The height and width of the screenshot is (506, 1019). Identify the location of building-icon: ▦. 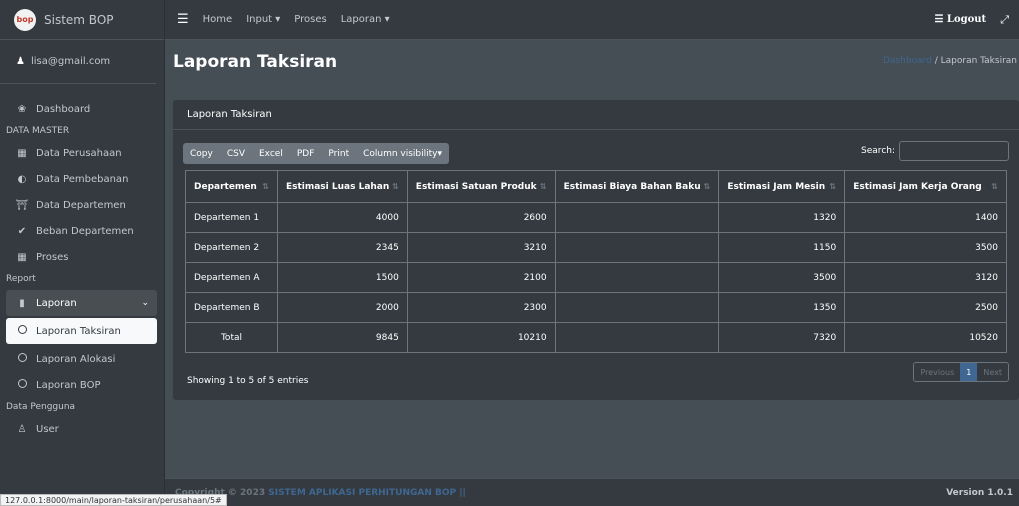
(22, 153).